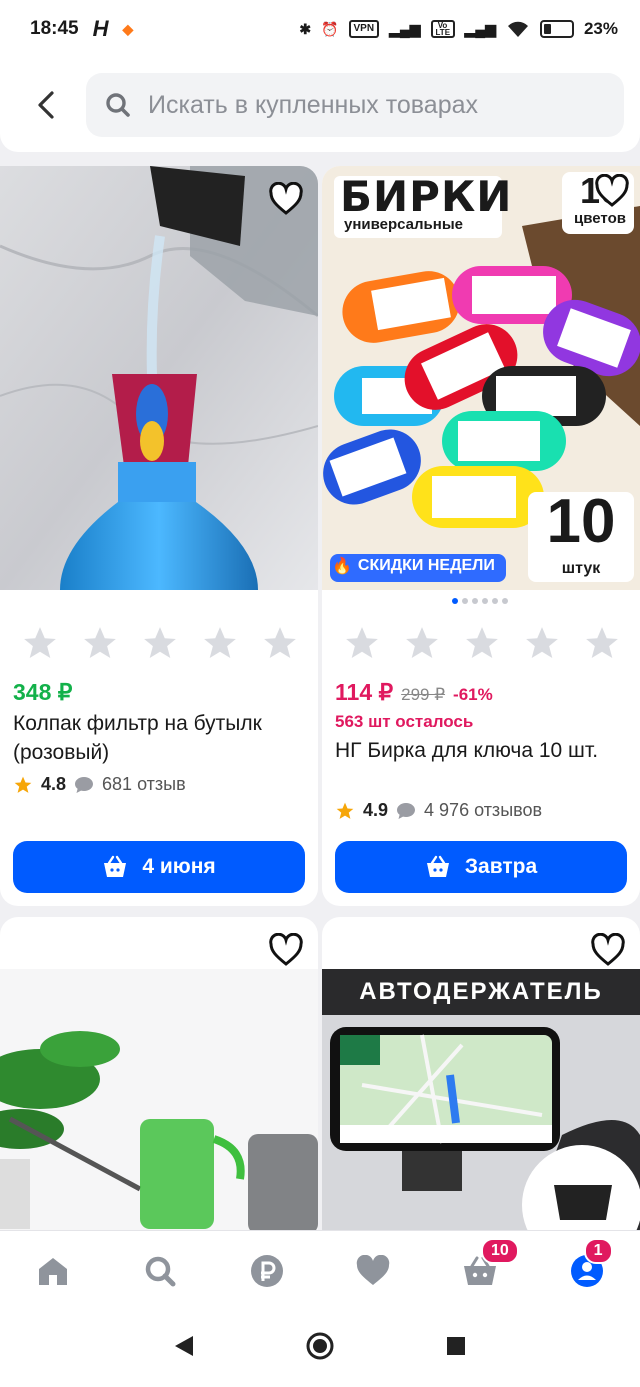  What do you see at coordinates (598, 1250) in the screenshot?
I see `profile-badge: 1` at bounding box center [598, 1250].